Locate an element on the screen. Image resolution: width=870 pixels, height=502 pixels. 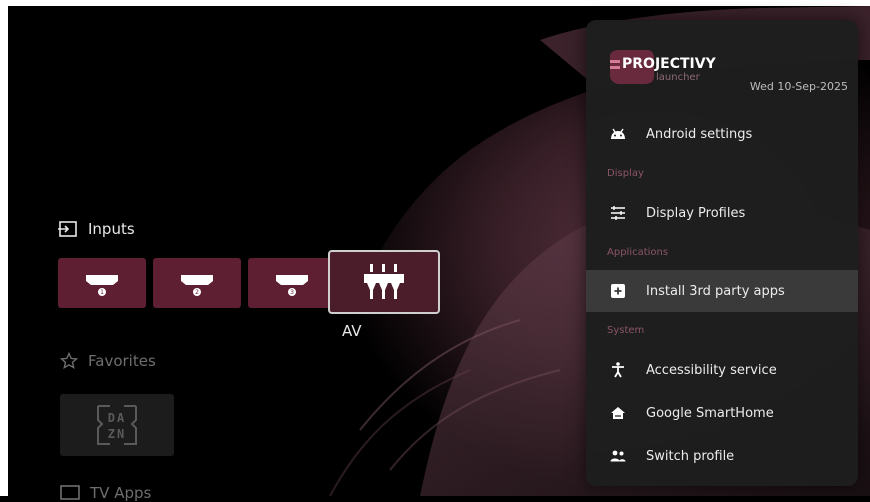
tv-apps-label: TV Apps is located at coordinates (121, 493).